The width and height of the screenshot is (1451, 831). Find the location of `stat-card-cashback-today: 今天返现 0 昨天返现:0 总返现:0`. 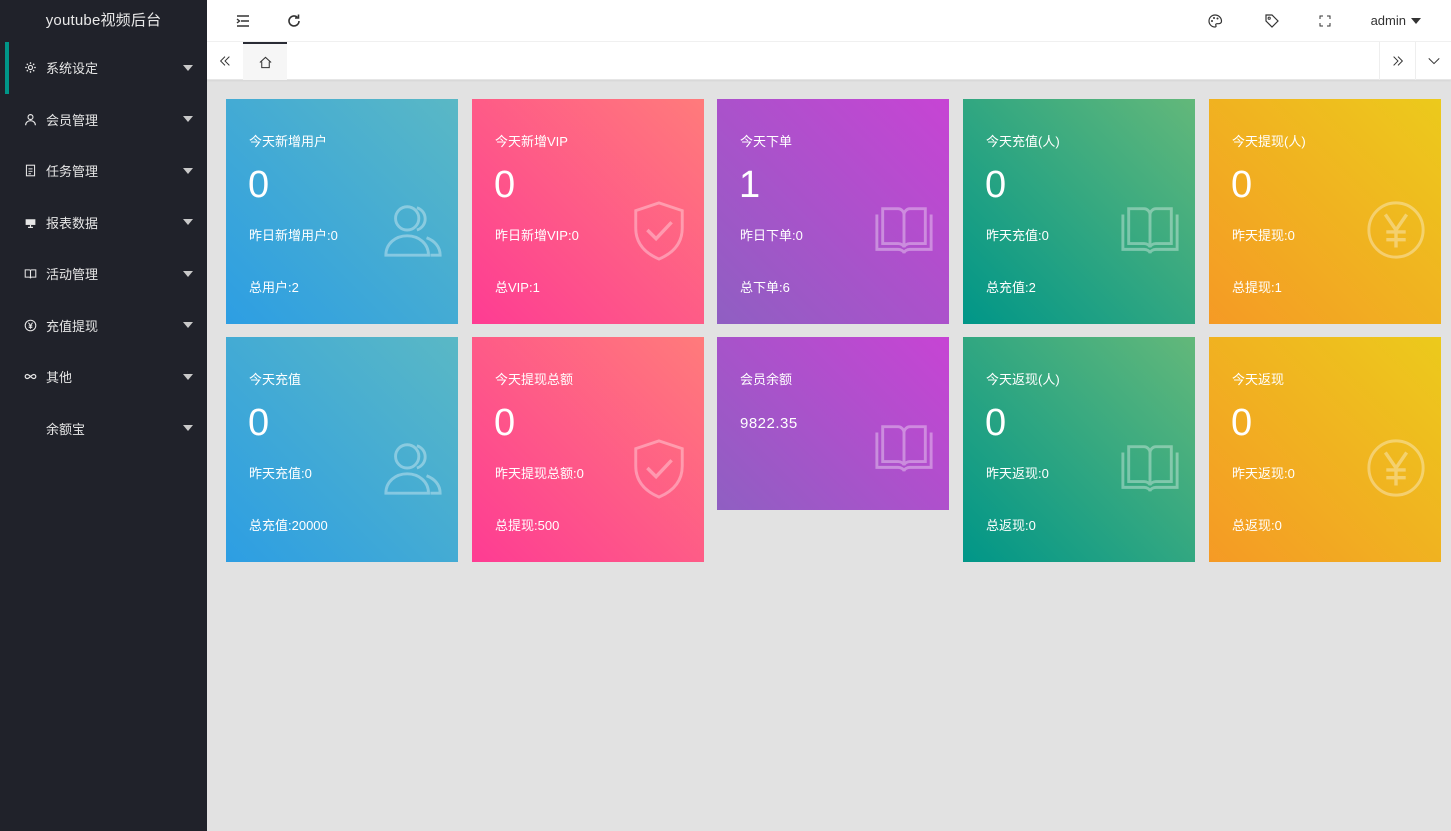

stat-card-cashback-today: 今天返现 0 昨天返现:0 总返现:0 is located at coordinates (1325, 449).